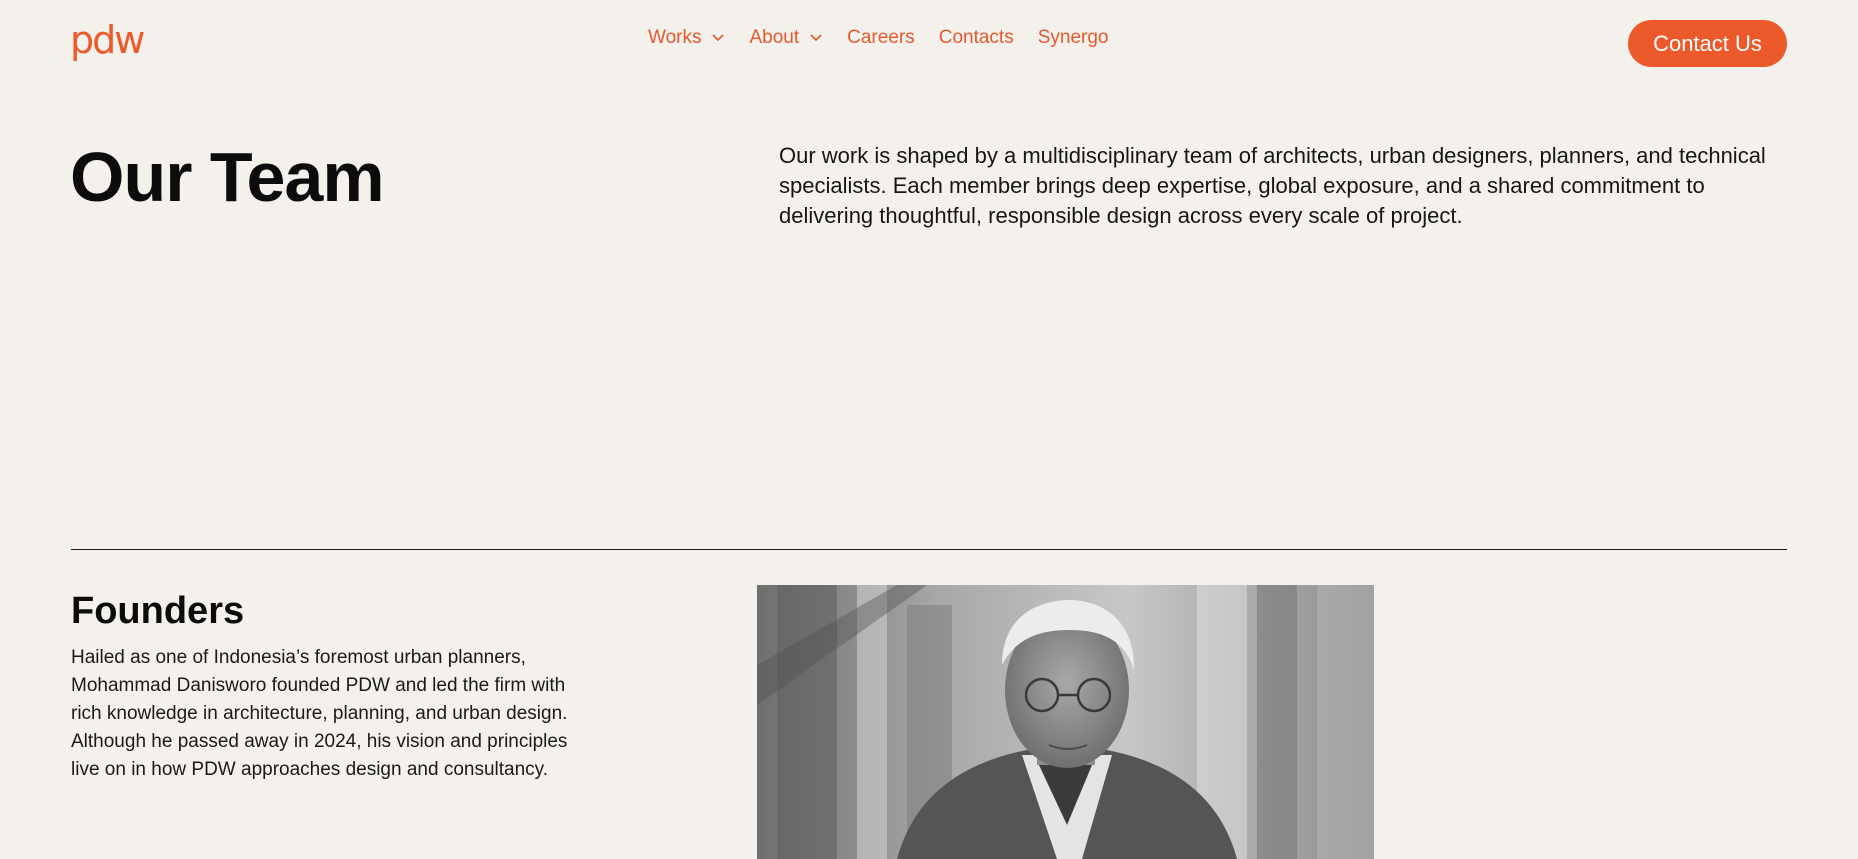 The image size is (1858, 859). Describe the element at coordinates (774, 37) in the screenshot. I see `nav-about-label: About` at that location.